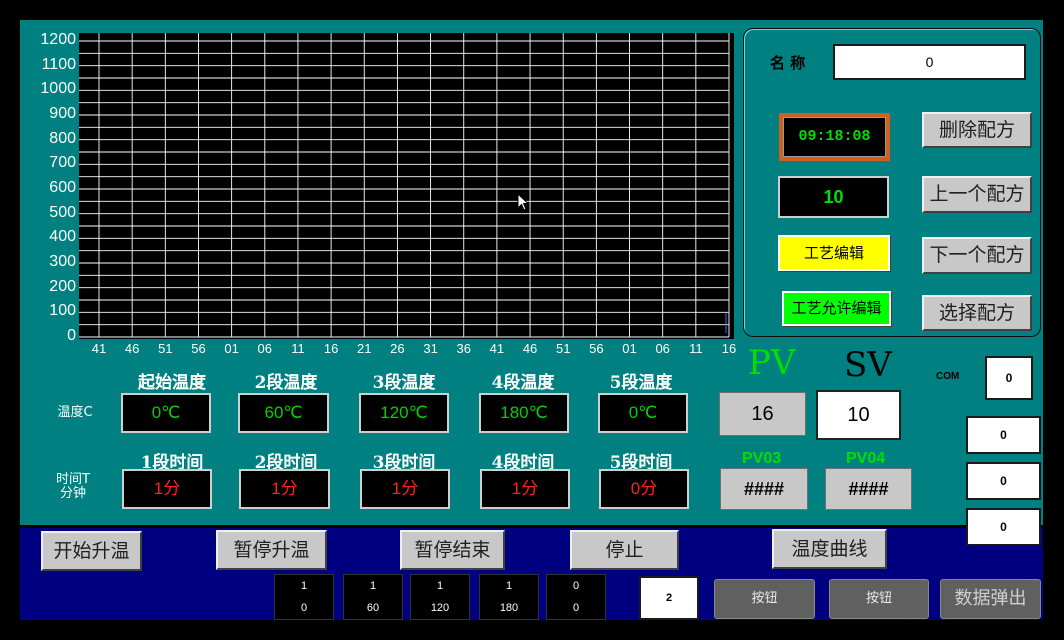  I want to click on temp-value-5: 0℃, so click(643, 413).